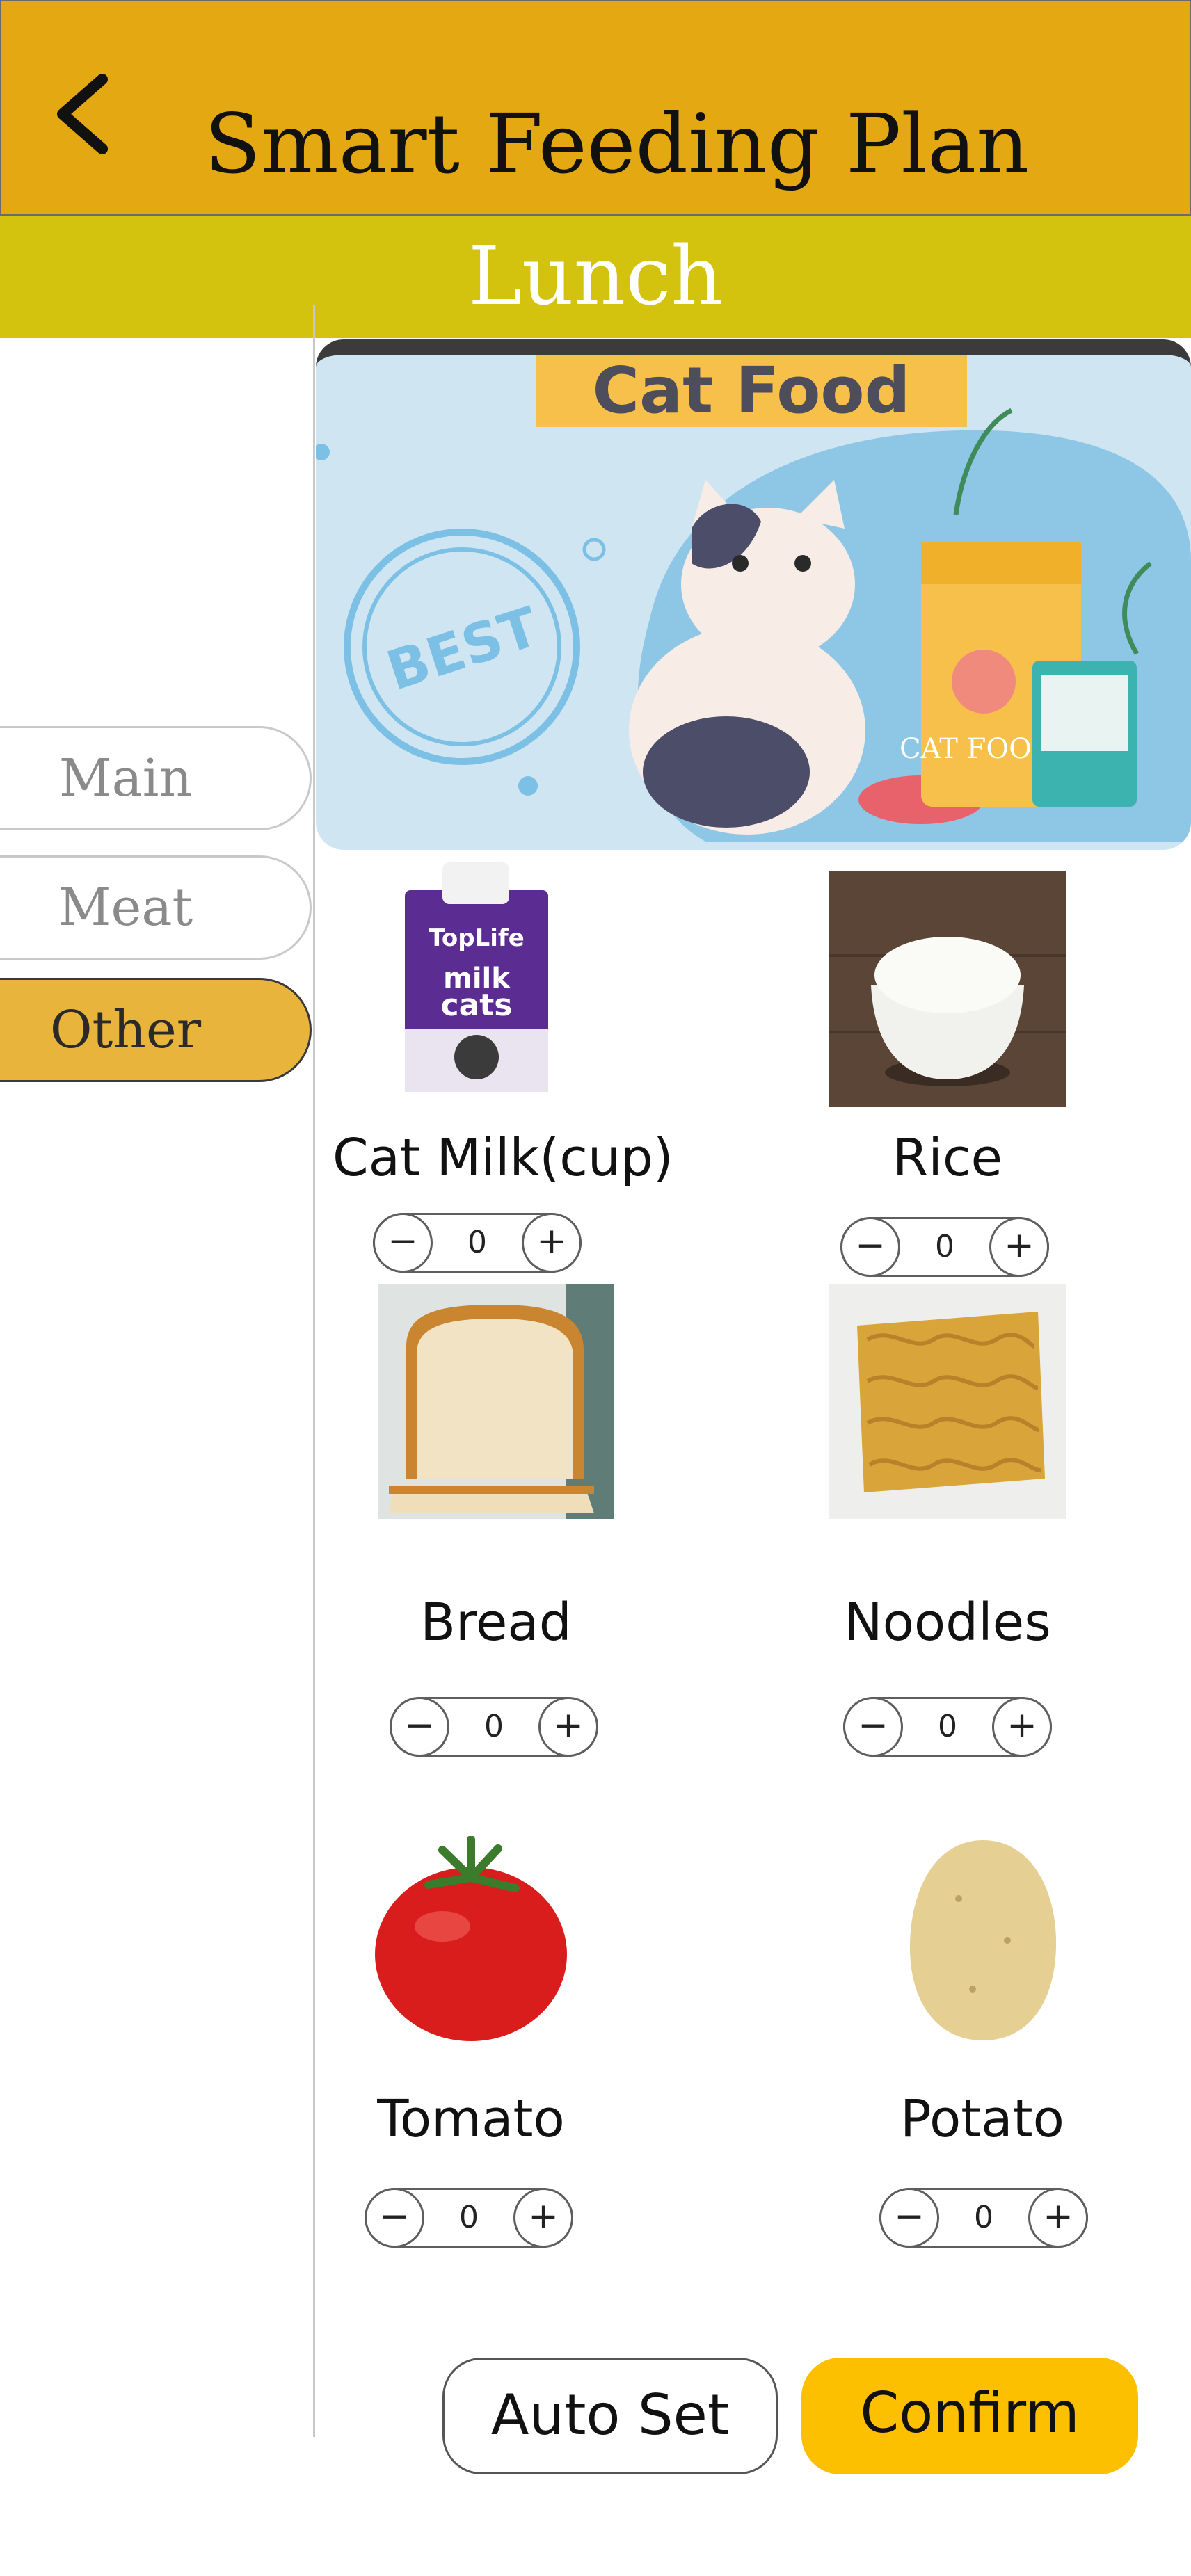 Image resolution: width=1191 pixels, height=2576 pixels. Describe the element at coordinates (85, 112) in the screenshot. I see `back-arrow-icon` at that location.